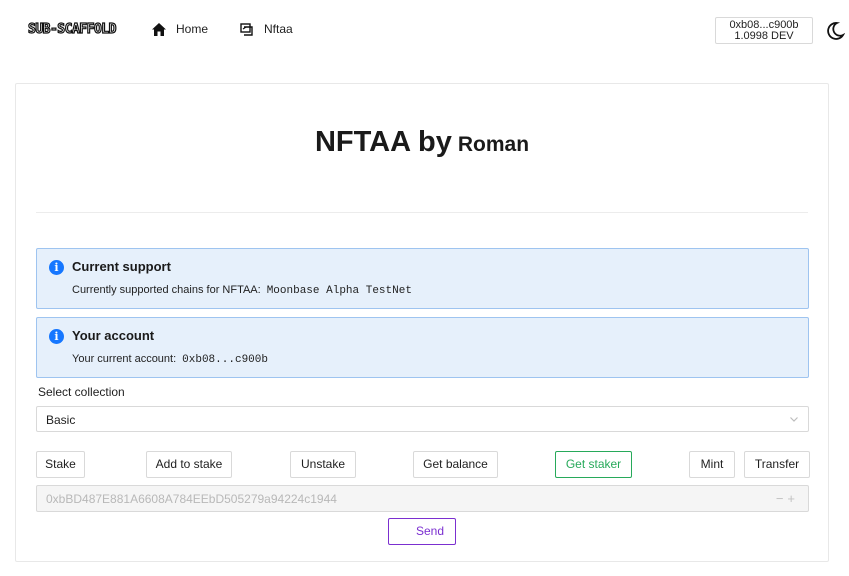  What do you see at coordinates (72, 29) in the screenshot?
I see `logo: SUB-SCAFFOLD` at bounding box center [72, 29].